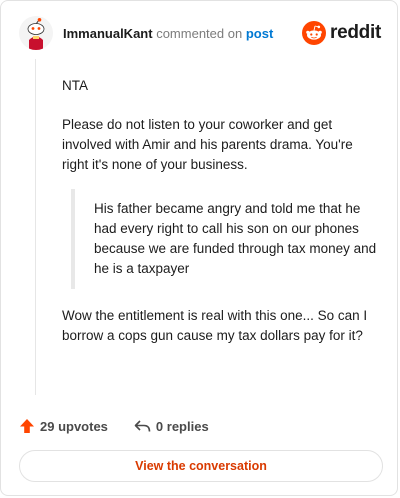  I want to click on avatar, so click(36, 33).